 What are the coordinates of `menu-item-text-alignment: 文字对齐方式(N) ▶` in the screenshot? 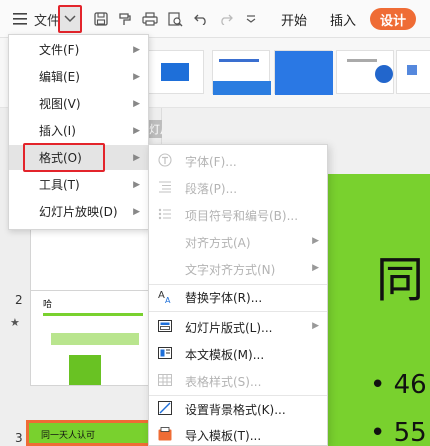 It's located at (238, 268).